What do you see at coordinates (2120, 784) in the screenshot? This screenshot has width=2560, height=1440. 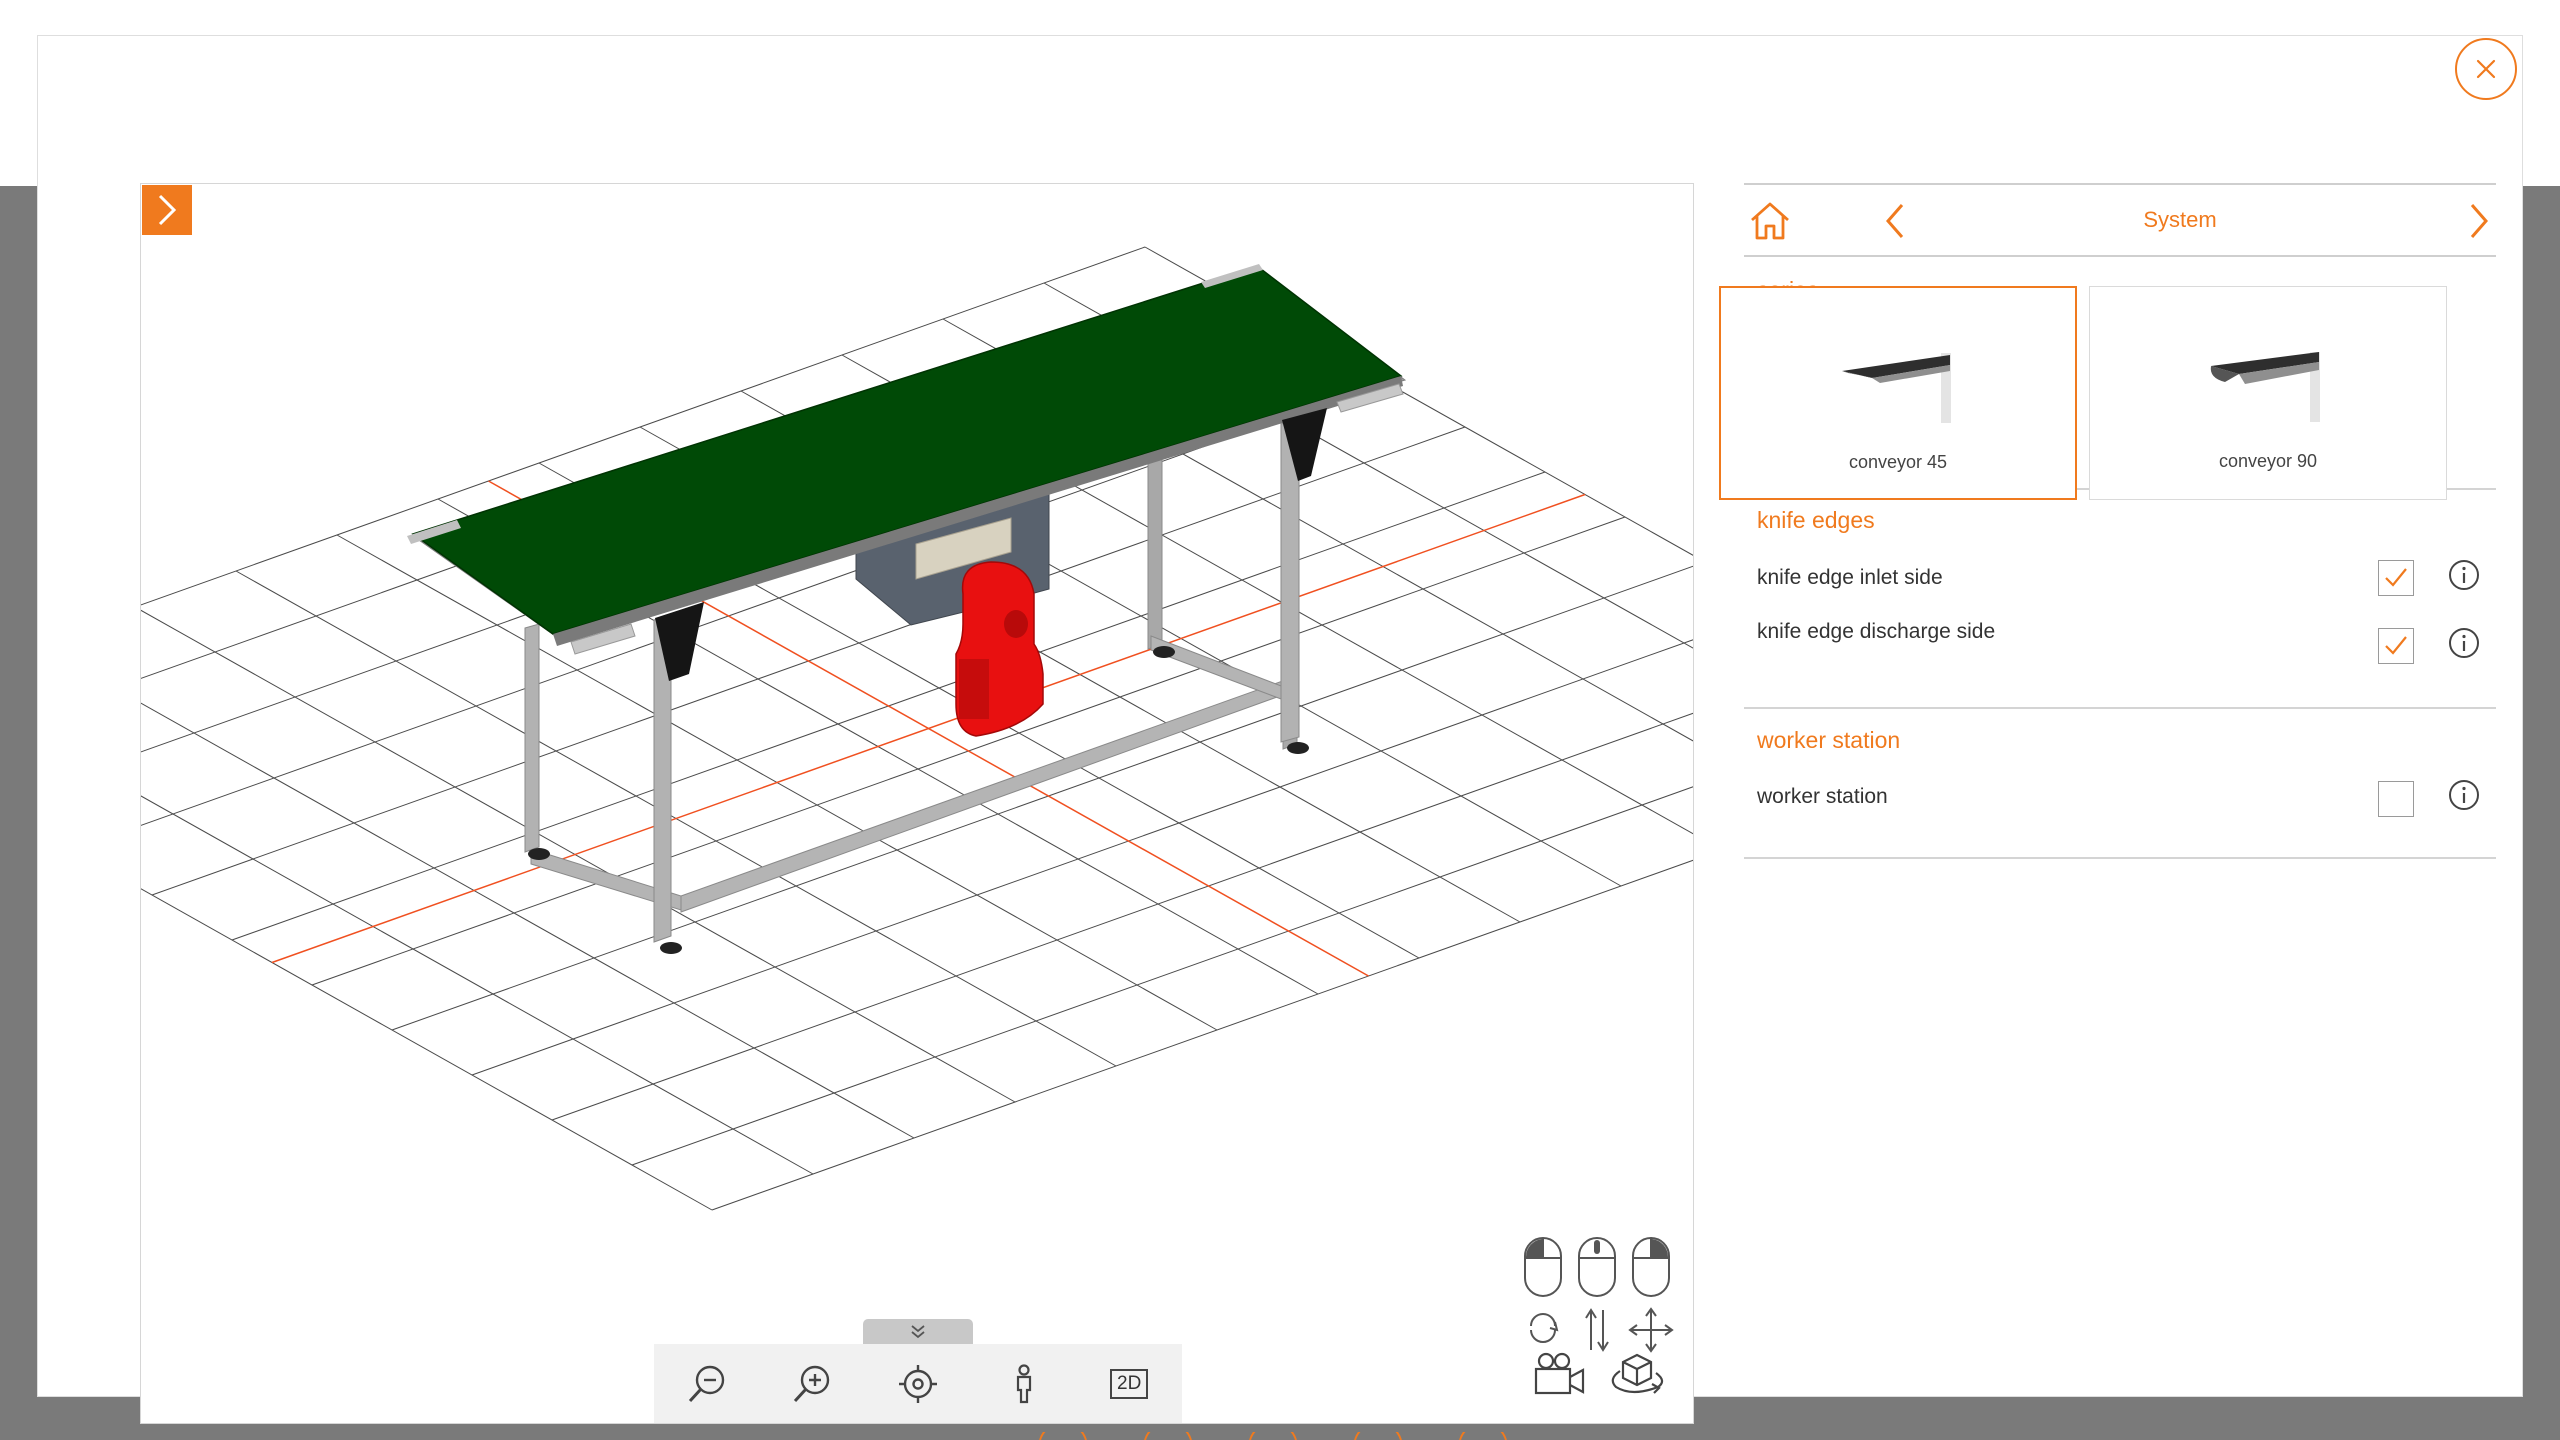 I see `worker-station-section: worker station worker station` at bounding box center [2120, 784].